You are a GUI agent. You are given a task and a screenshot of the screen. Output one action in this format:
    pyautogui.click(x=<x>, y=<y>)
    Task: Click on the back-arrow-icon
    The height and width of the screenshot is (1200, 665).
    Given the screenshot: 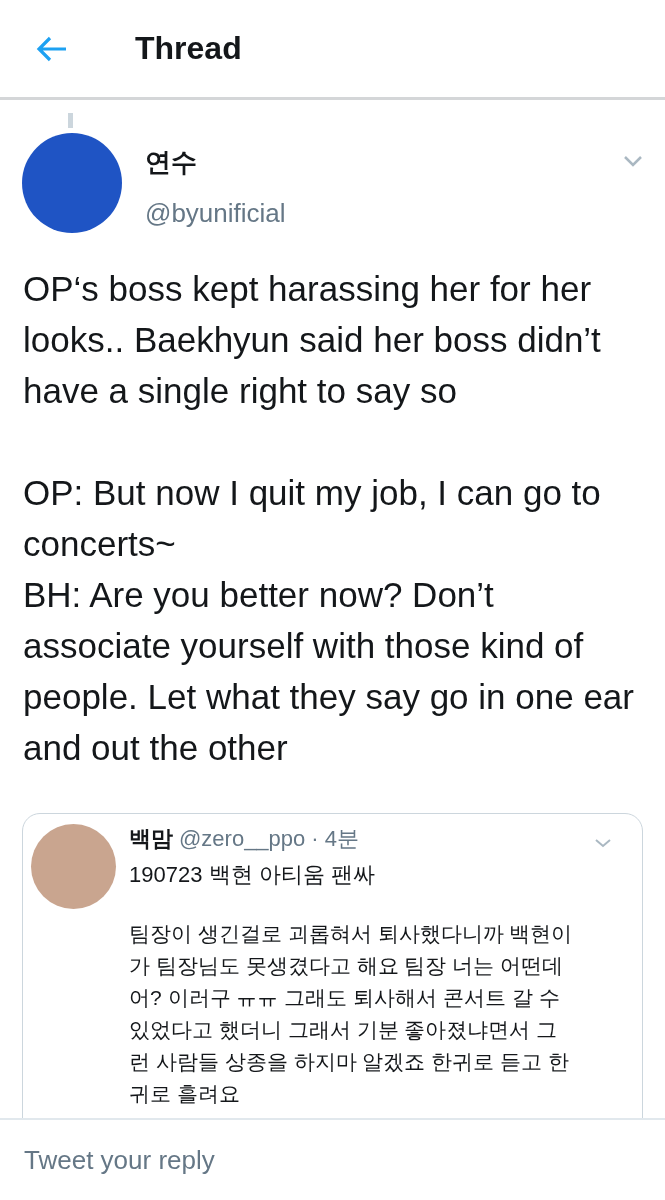 What is the action you would take?
    pyautogui.click(x=52, y=48)
    